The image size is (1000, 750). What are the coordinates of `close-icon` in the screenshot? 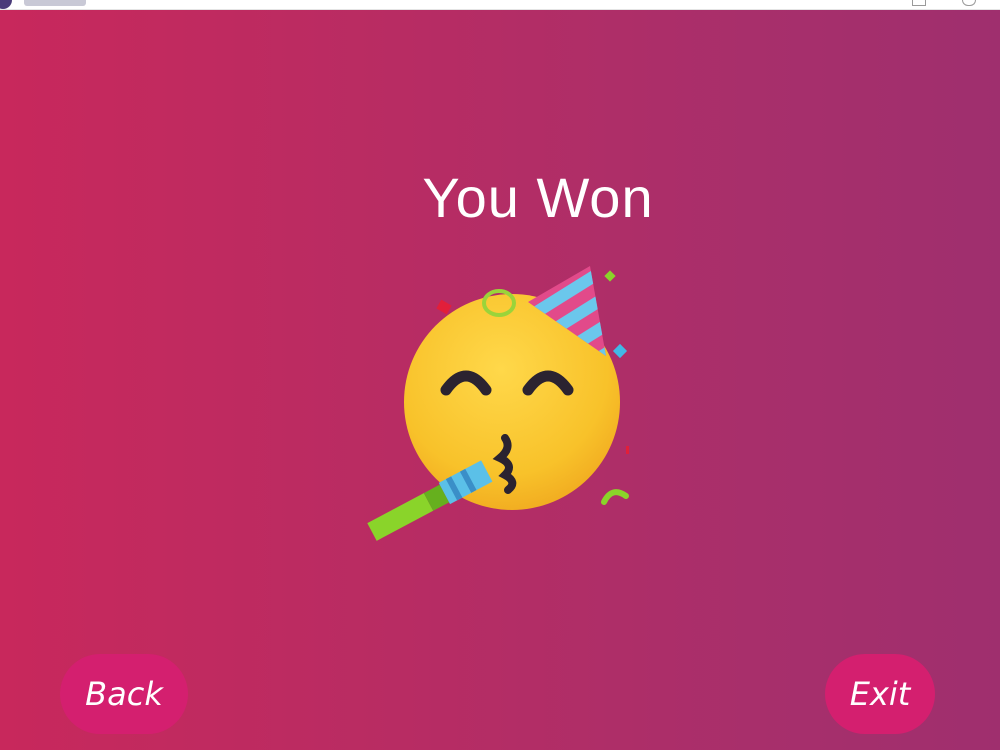 It's located at (969, 3).